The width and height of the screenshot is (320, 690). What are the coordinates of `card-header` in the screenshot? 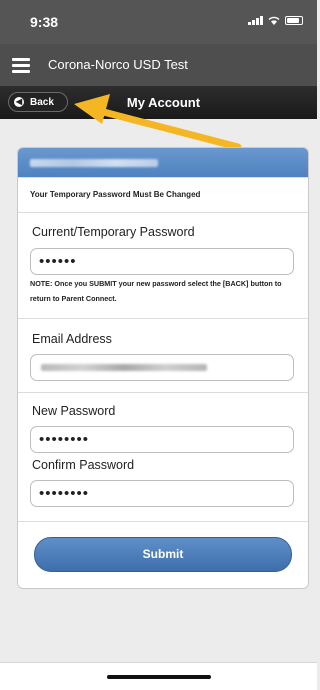 It's located at (163, 162).